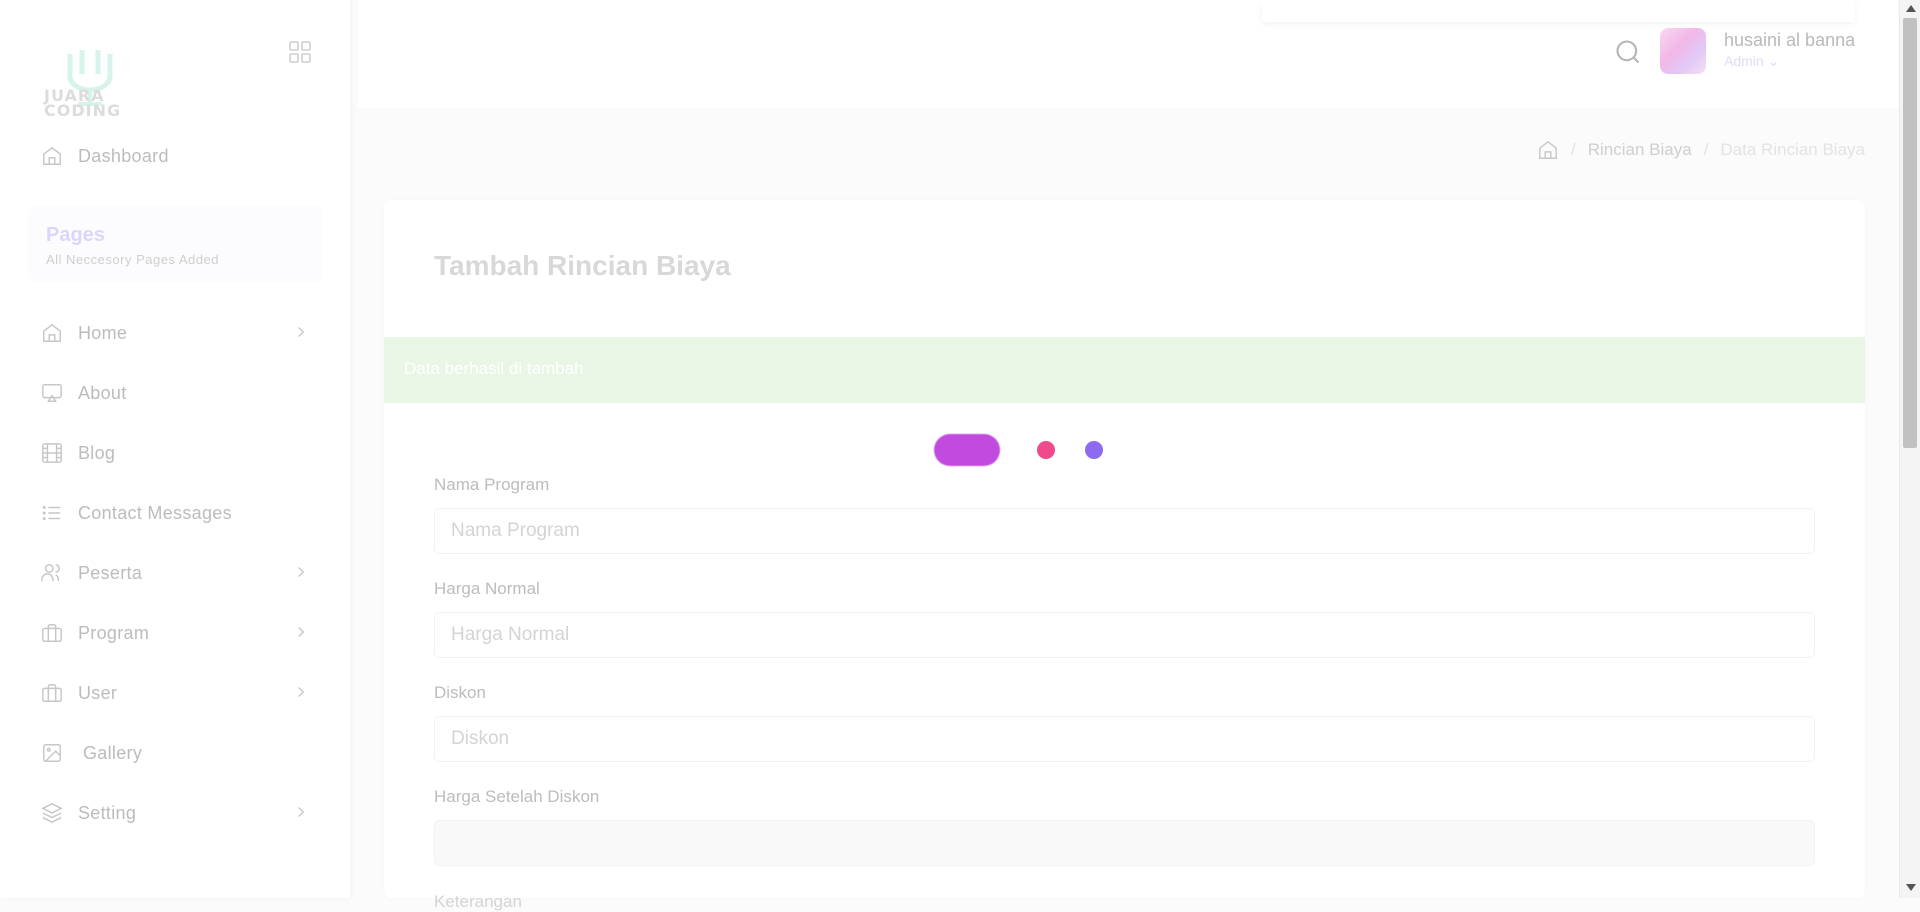 This screenshot has height=912, width=1920. I want to click on field-label-harga-normal: Harga Normal, so click(487, 588).